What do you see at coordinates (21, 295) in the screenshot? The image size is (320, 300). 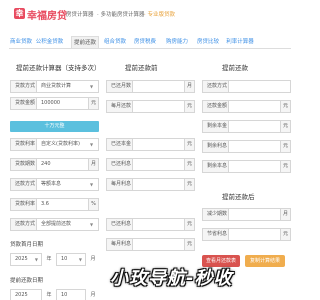 I see `prepay-year-value: 2025` at bounding box center [21, 295].